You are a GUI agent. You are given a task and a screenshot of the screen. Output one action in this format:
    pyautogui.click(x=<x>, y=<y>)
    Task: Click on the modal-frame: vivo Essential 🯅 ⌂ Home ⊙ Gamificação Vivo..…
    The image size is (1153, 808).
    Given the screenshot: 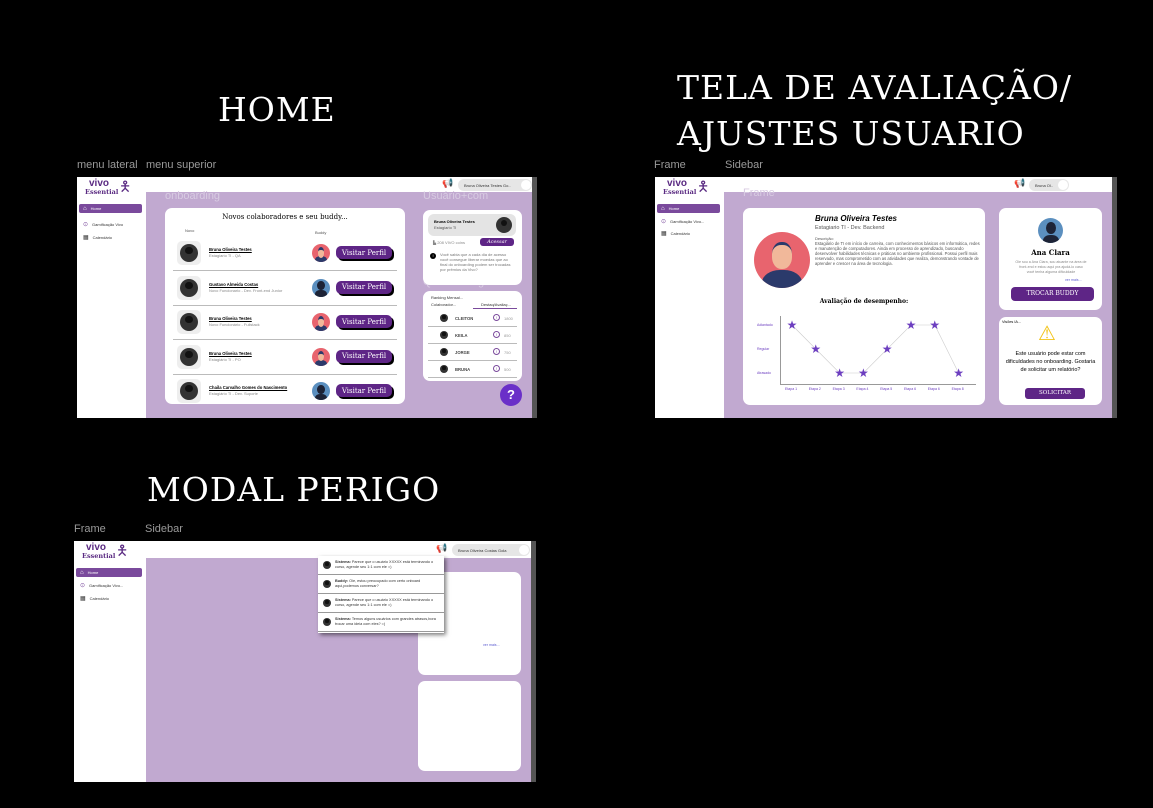 What is the action you would take?
    pyautogui.click(x=305, y=661)
    